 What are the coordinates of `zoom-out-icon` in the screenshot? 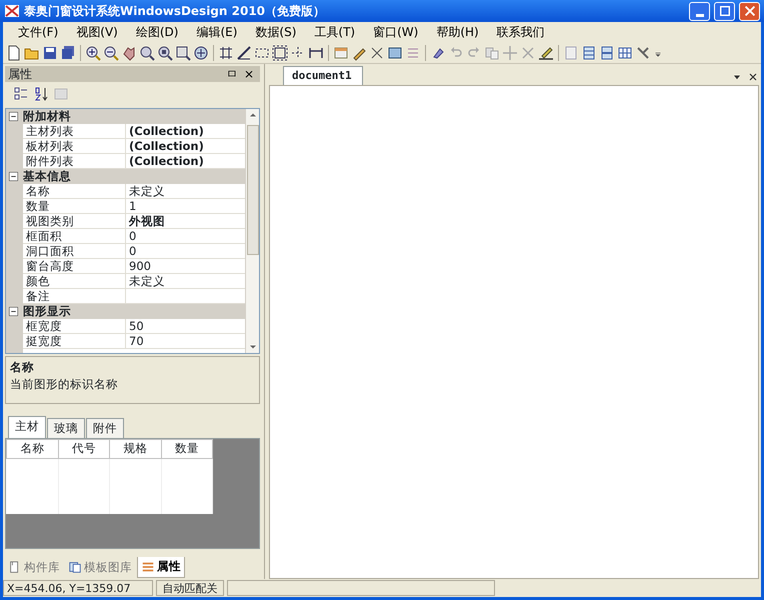 It's located at (111, 52).